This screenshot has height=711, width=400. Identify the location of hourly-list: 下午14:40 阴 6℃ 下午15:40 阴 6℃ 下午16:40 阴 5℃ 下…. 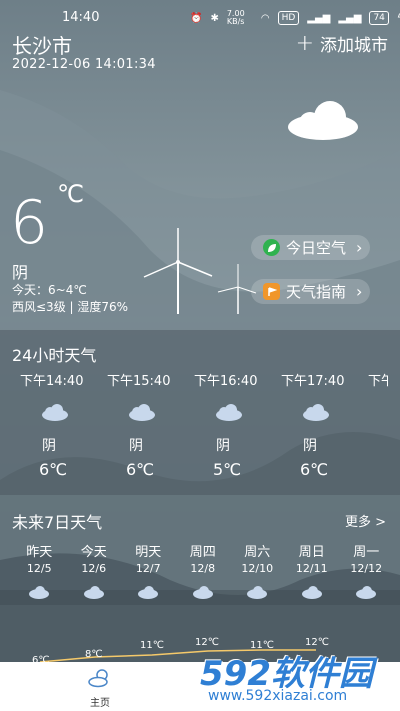
(204, 424).